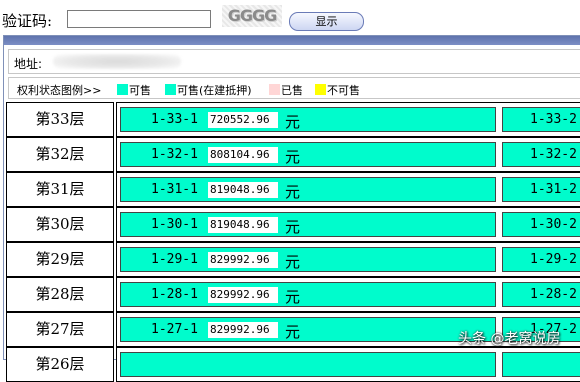  Describe the element at coordinates (294, 61) in the screenshot. I see `address-row: 地址:` at that location.